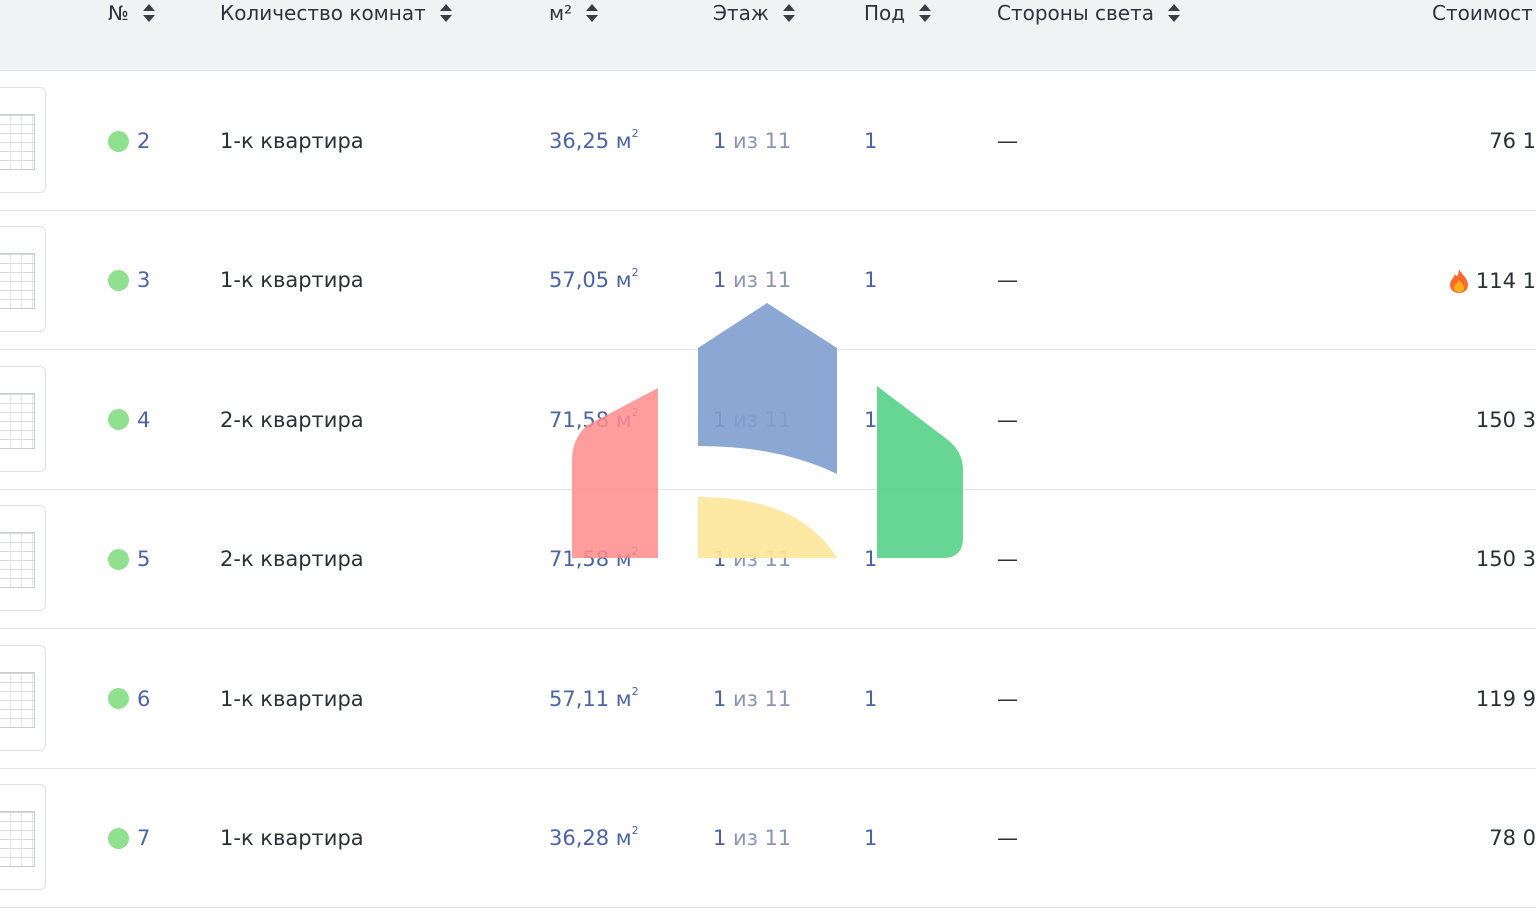  I want to click on area-value-label: 36,25 м, so click(590, 141).